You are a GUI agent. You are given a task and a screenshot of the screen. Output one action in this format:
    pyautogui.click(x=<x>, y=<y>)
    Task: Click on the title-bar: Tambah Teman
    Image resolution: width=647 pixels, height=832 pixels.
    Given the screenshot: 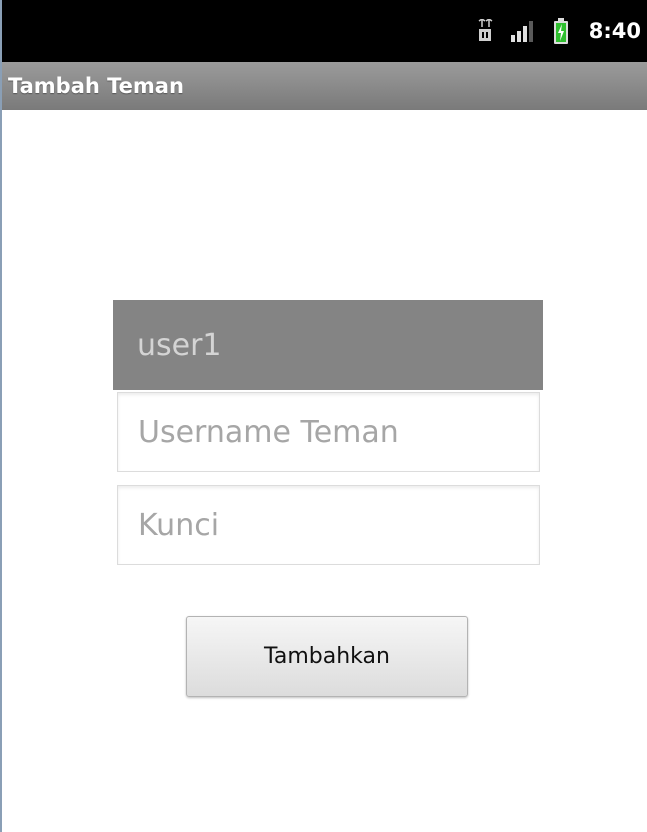 What is the action you would take?
    pyautogui.click(x=324, y=86)
    